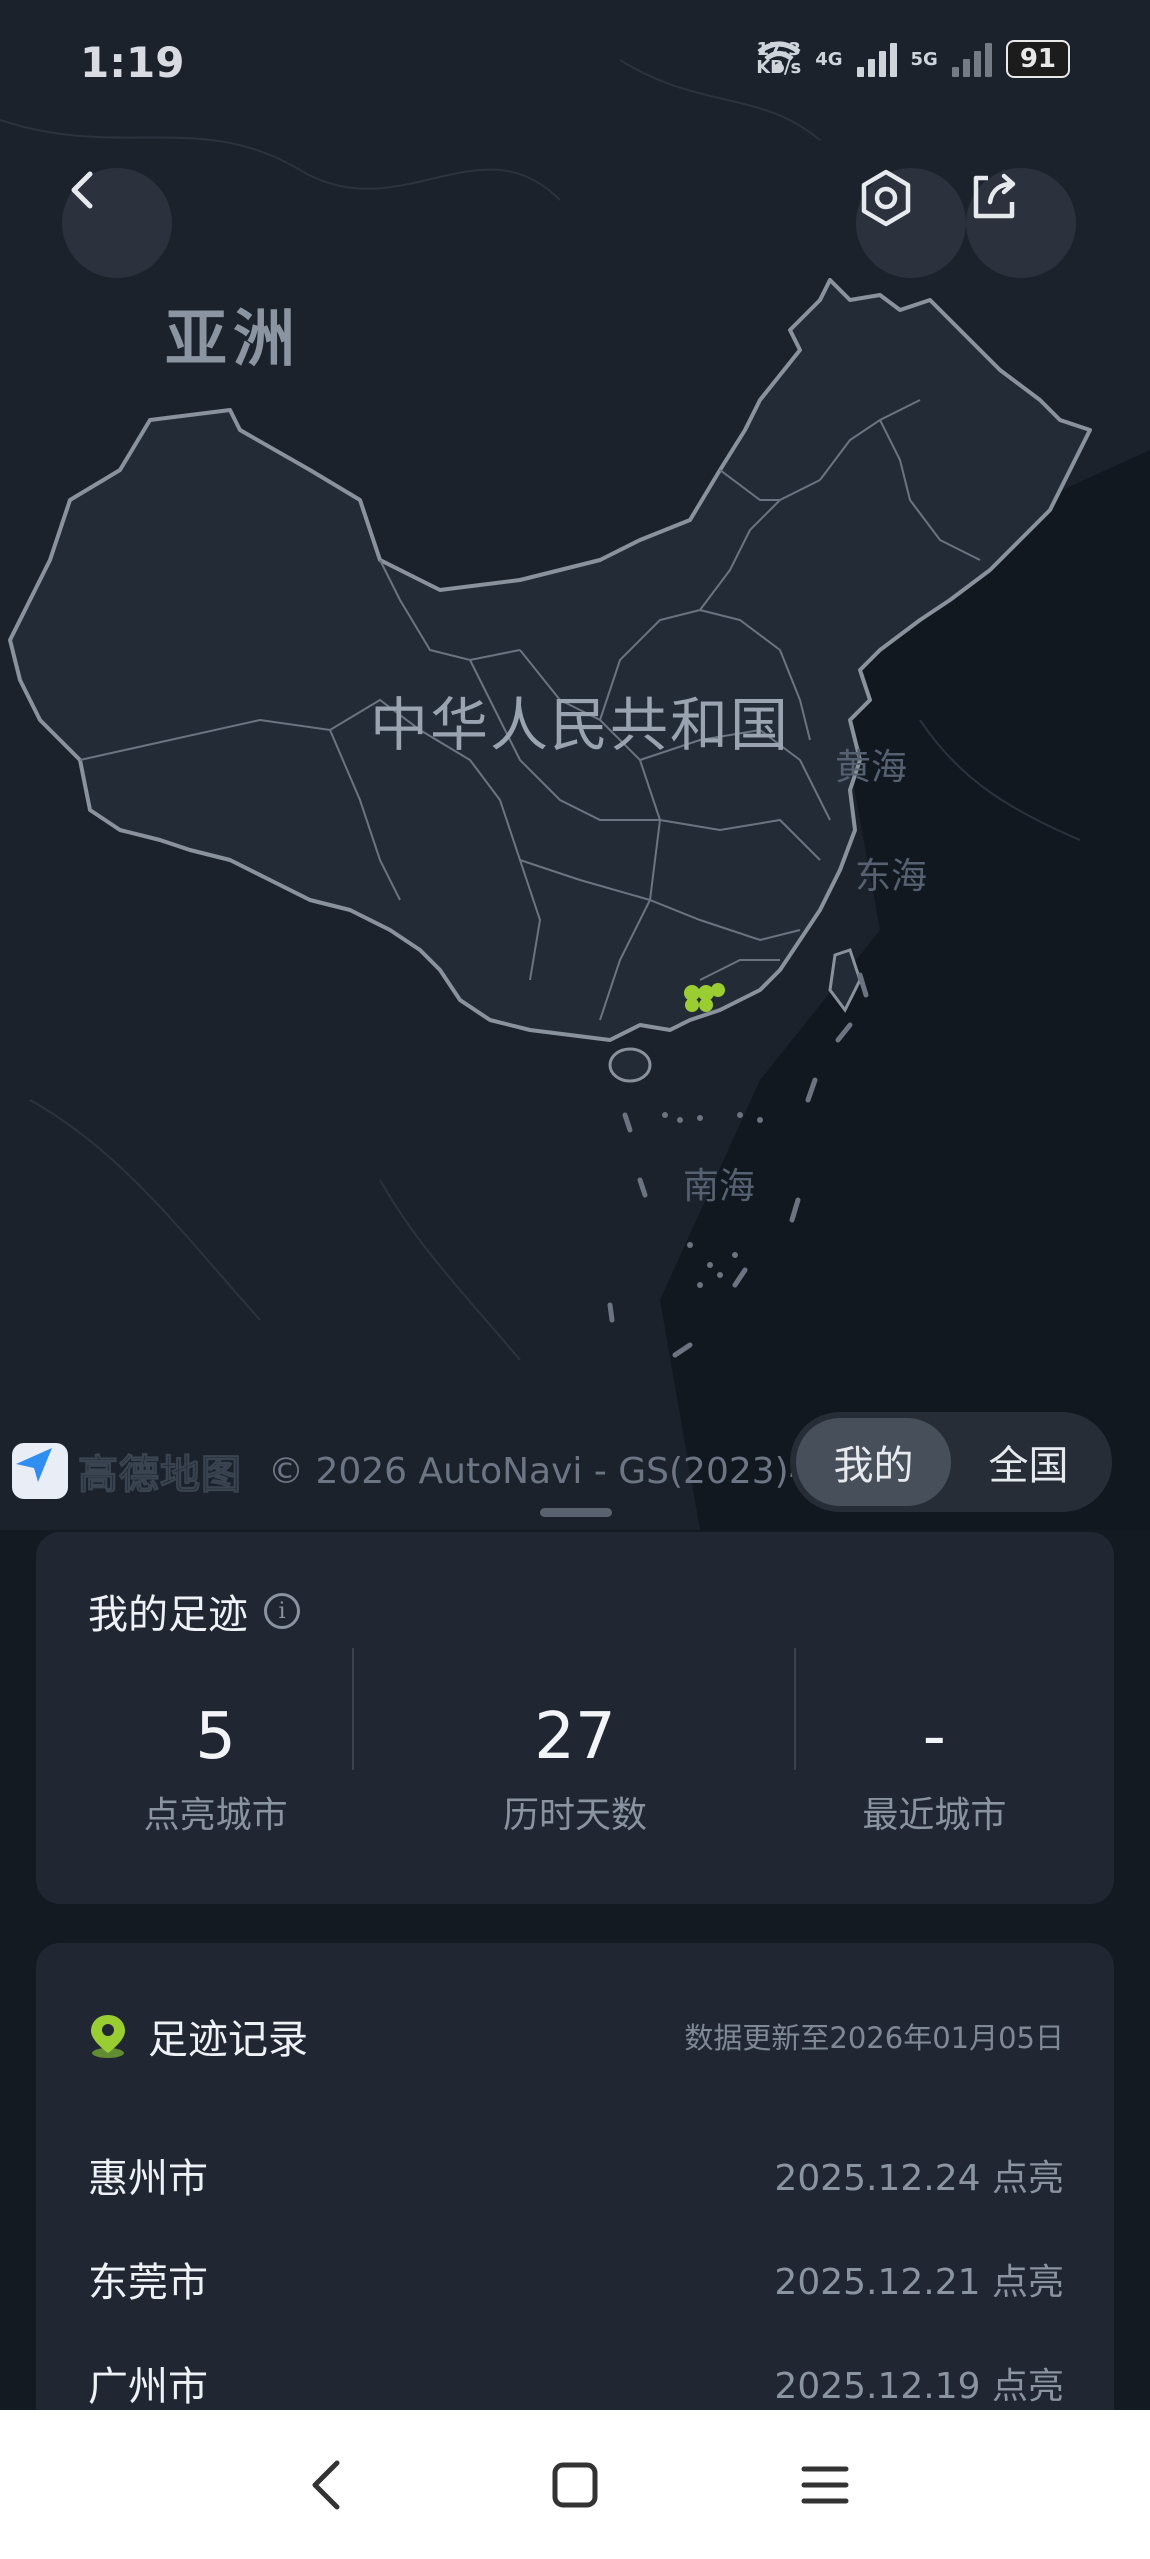 Image resolution: width=1150 pixels, height=2559 pixels. I want to click on summary-title: 我的足迹 i, so click(194, 1611).